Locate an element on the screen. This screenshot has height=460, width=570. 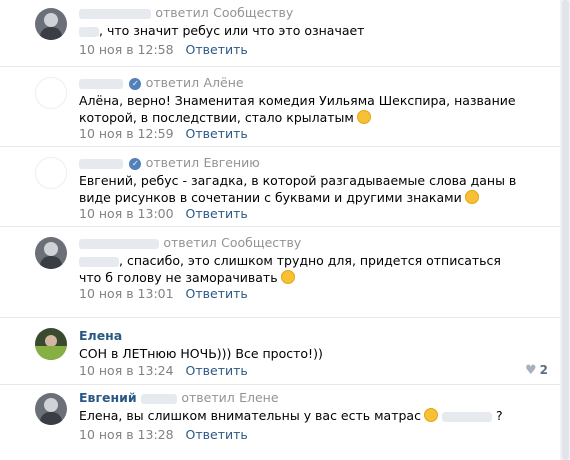
comment-author: ✓ ответил Евгению is located at coordinates (169, 162).